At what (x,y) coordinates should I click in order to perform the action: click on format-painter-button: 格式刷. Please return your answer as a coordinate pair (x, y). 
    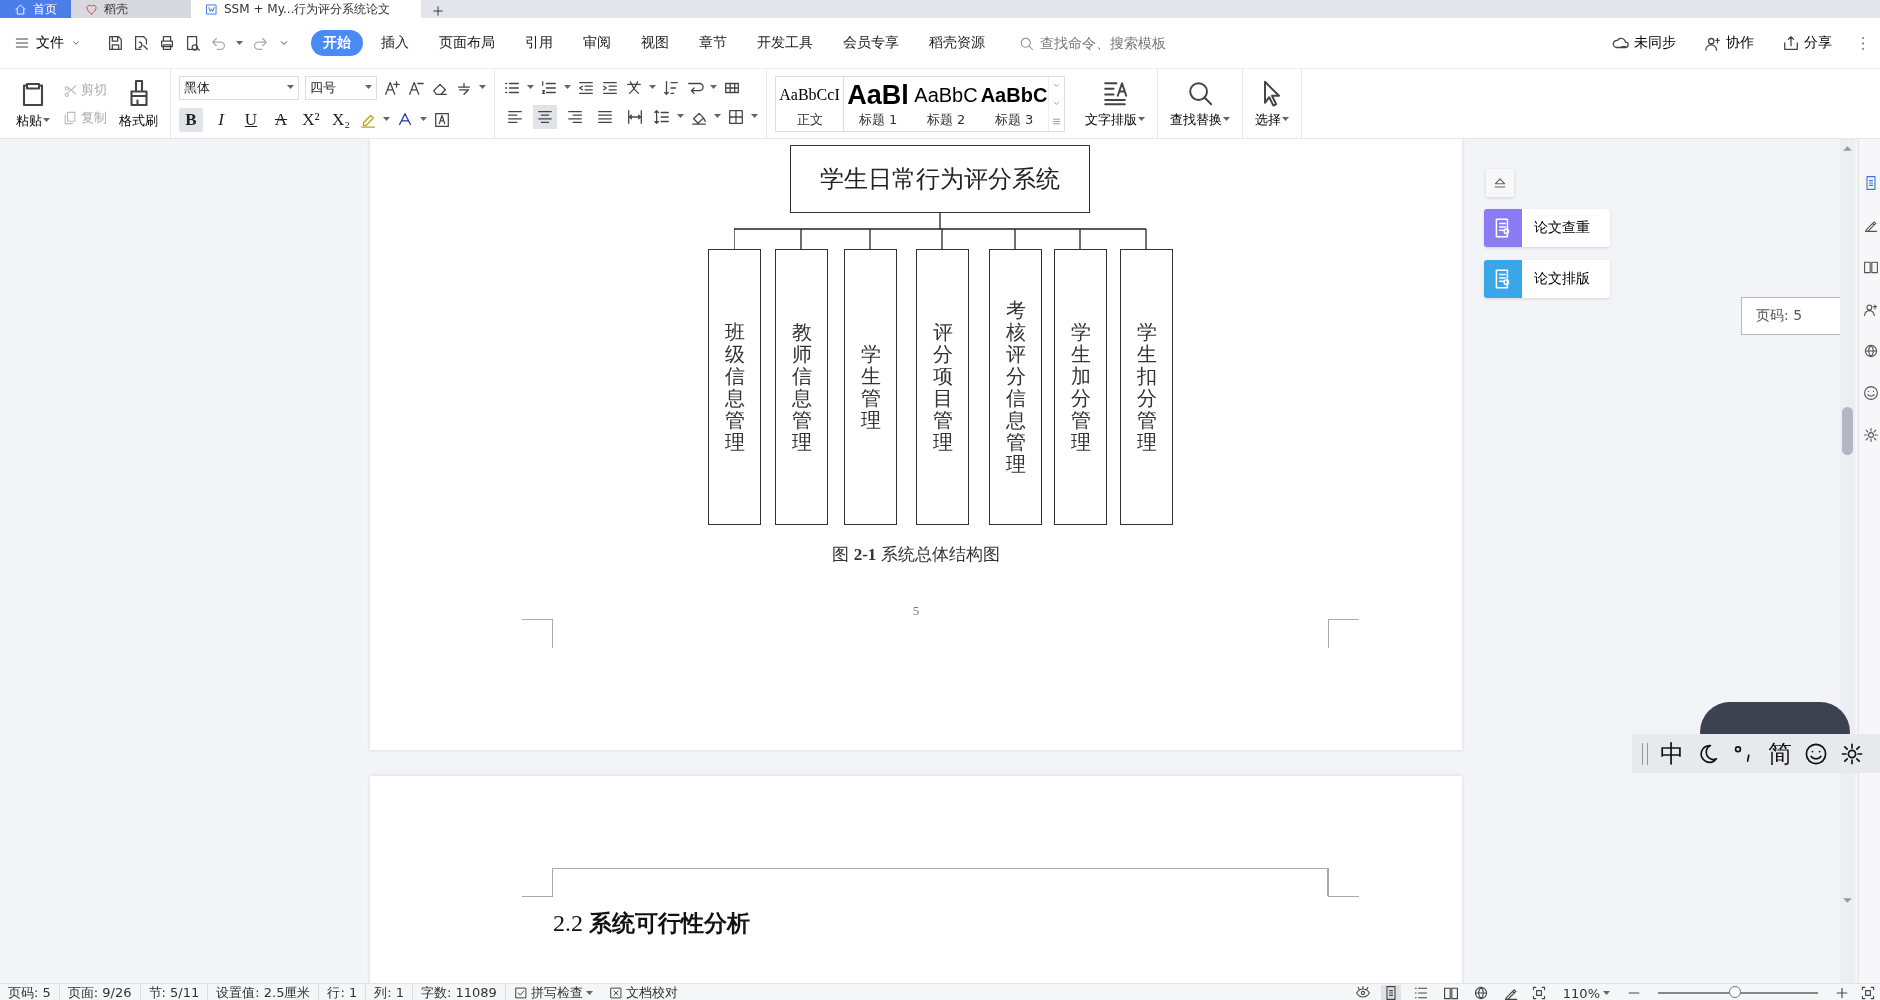
    Looking at the image, I should click on (138, 103).